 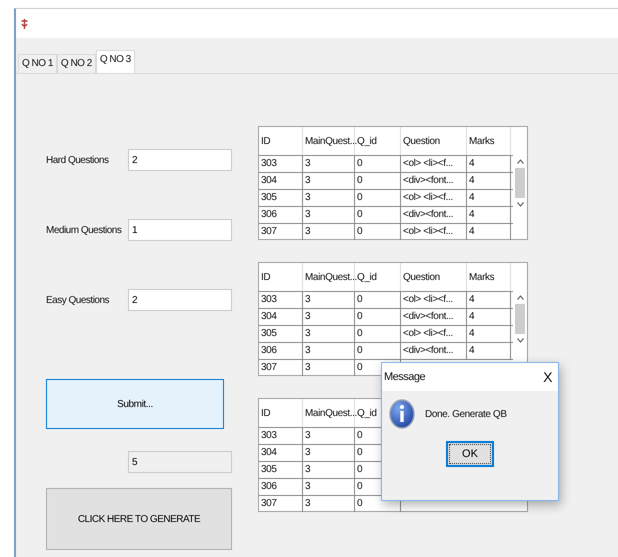 I want to click on input-field: 1, so click(x=180, y=230).